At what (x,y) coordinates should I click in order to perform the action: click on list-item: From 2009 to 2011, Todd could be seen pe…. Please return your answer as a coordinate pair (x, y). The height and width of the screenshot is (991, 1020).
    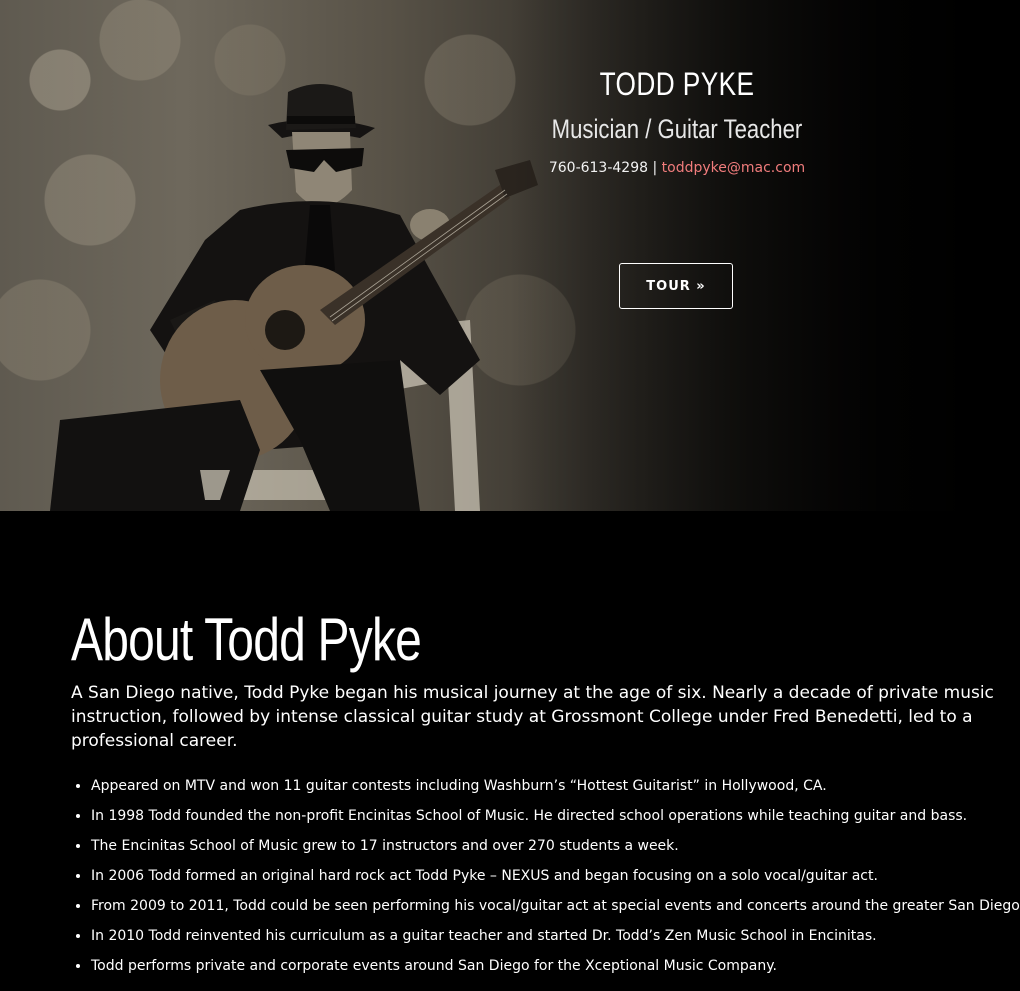
    Looking at the image, I should click on (555, 906).